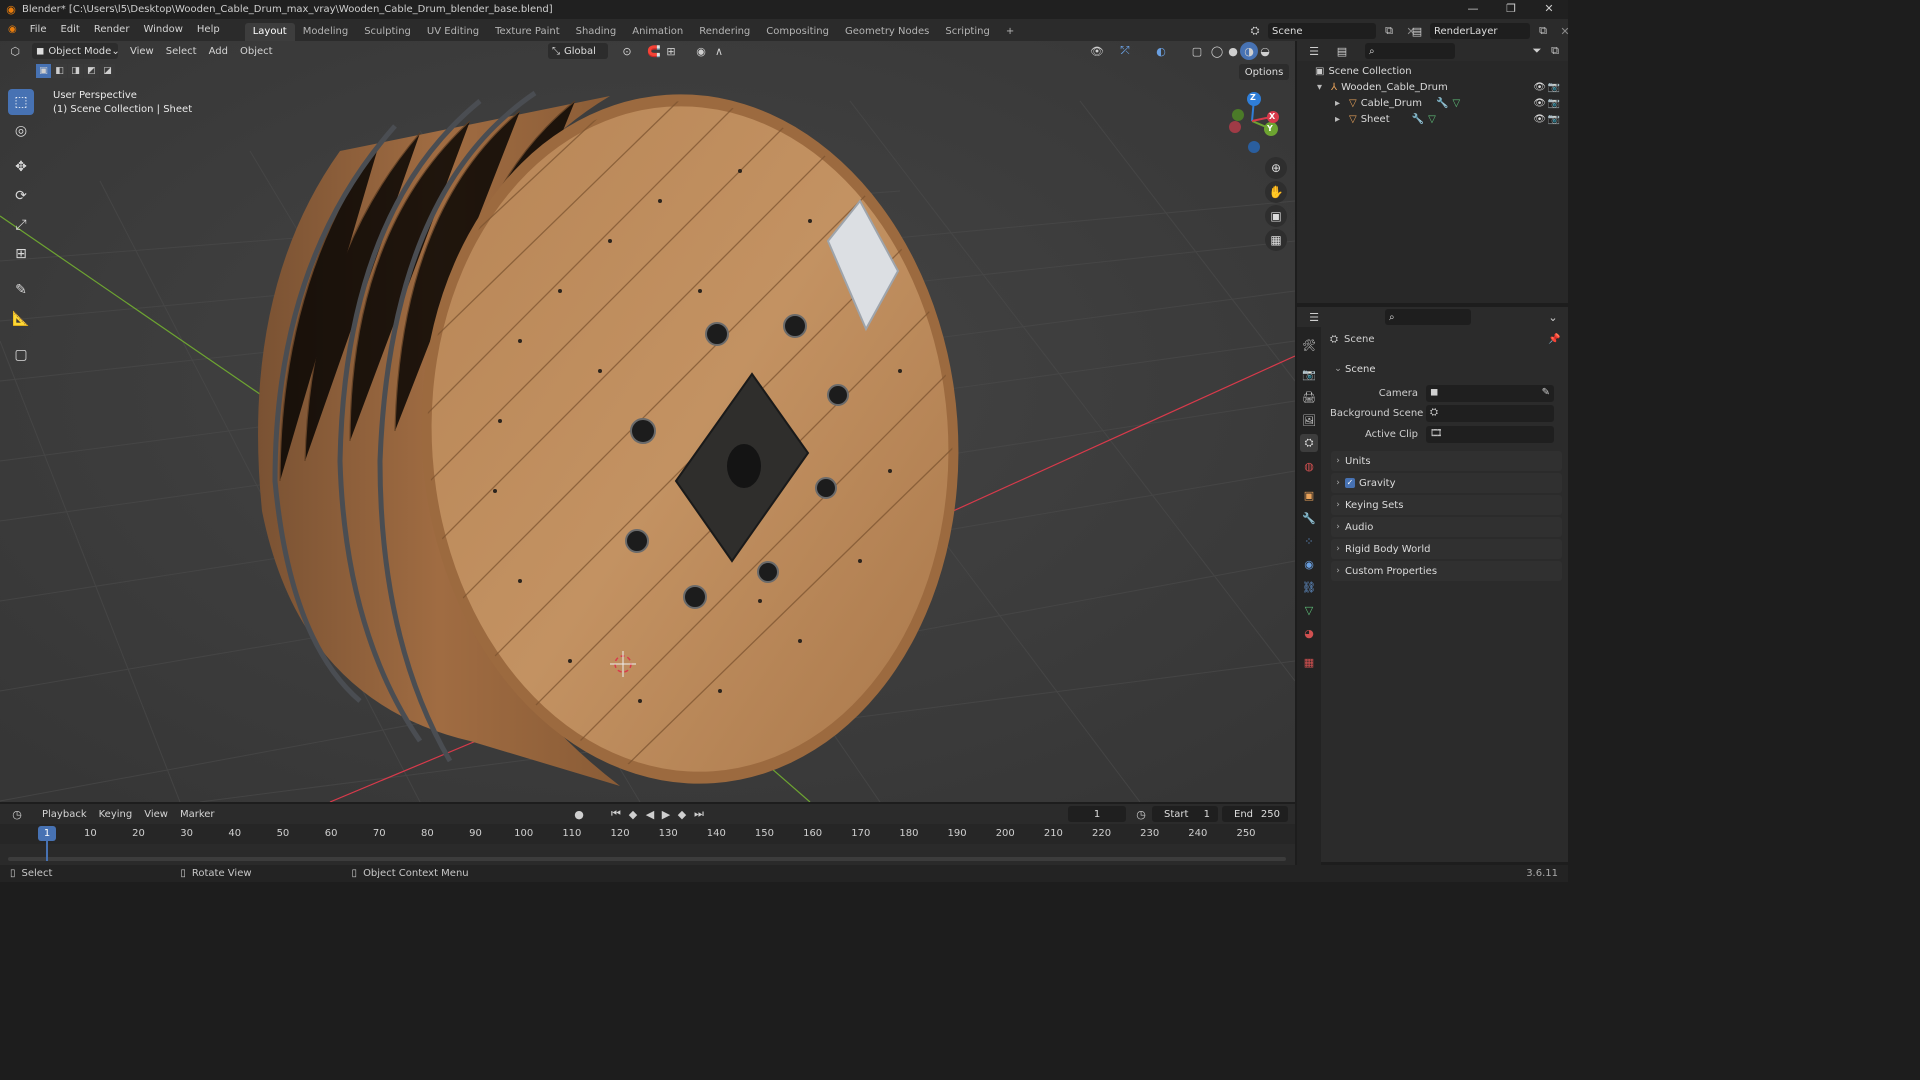 Image resolution: width=1920 pixels, height=1080 pixels. What do you see at coordinates (719, 51) in the screenshot?
I see `falloff-icon: ∧` at bounding box center [719, 51].